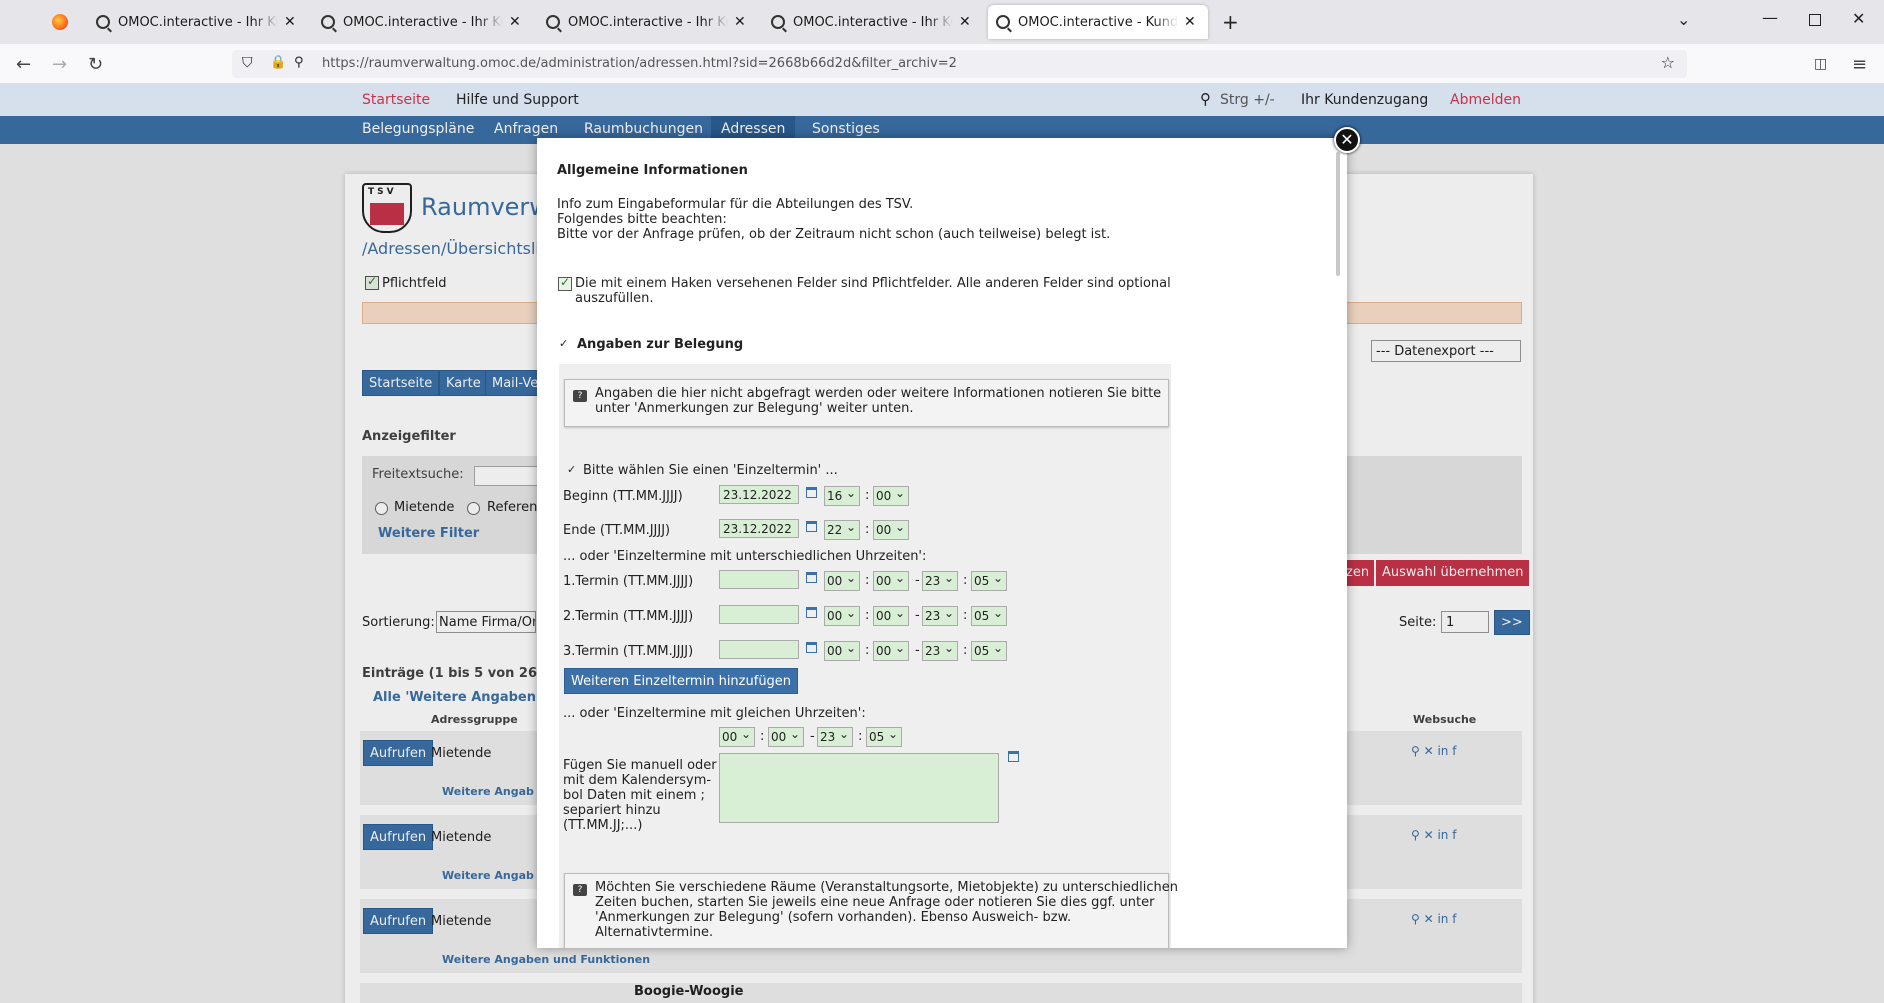 The height and width of the screenshot is (1003, 1884). I want to click on end-hour-select: 22, so click(842, 530).